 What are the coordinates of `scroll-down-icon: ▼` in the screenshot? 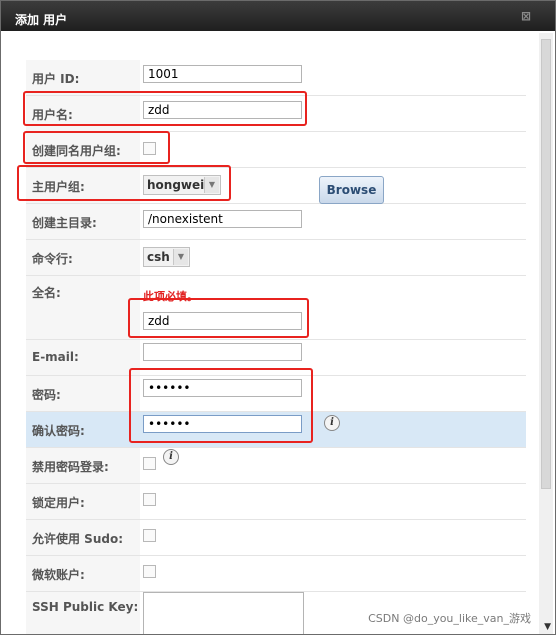 It's located at (547, 627).